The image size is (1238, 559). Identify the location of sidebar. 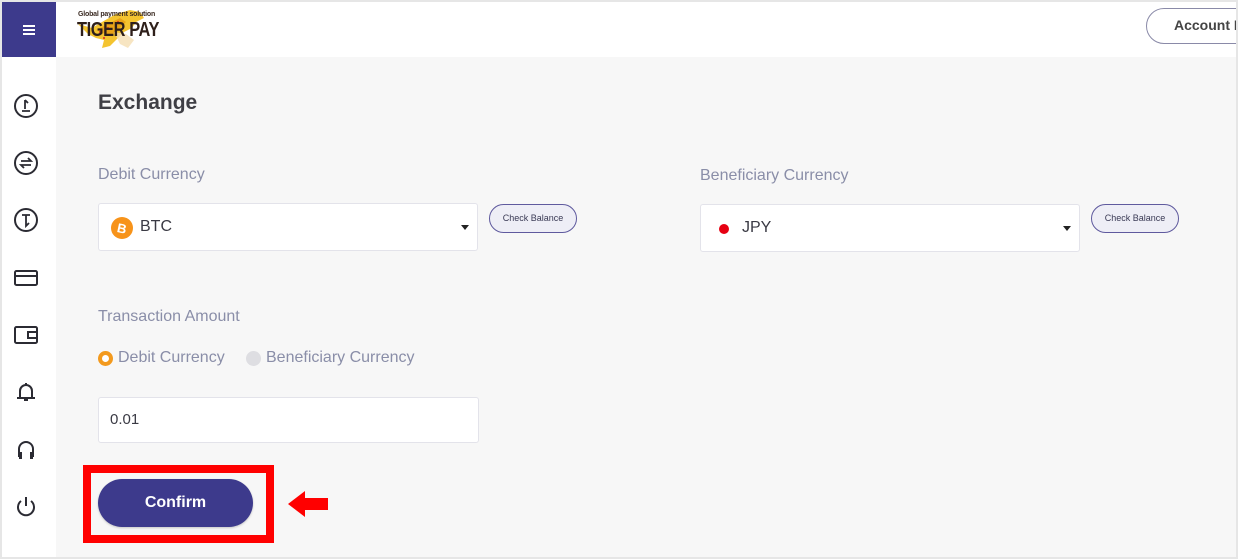
(29, 307).